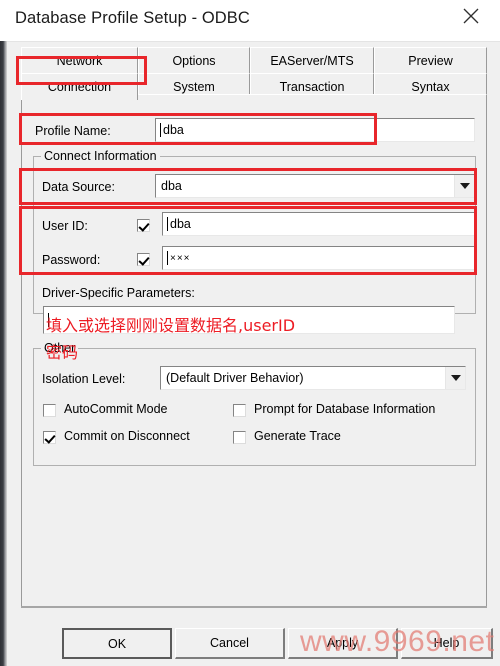 The width and height of the screenshot is (500, 666). What do you see at coordinates (297, 436) in the screenshot?
I see `generate-trace-label: Generate Trace` at bounding box center [297, 436].